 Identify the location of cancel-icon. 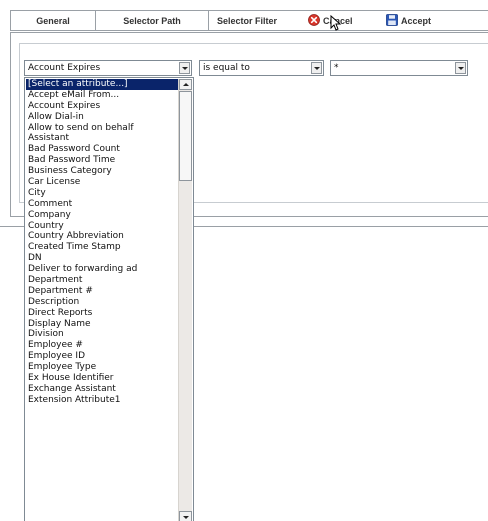
(314, 20).